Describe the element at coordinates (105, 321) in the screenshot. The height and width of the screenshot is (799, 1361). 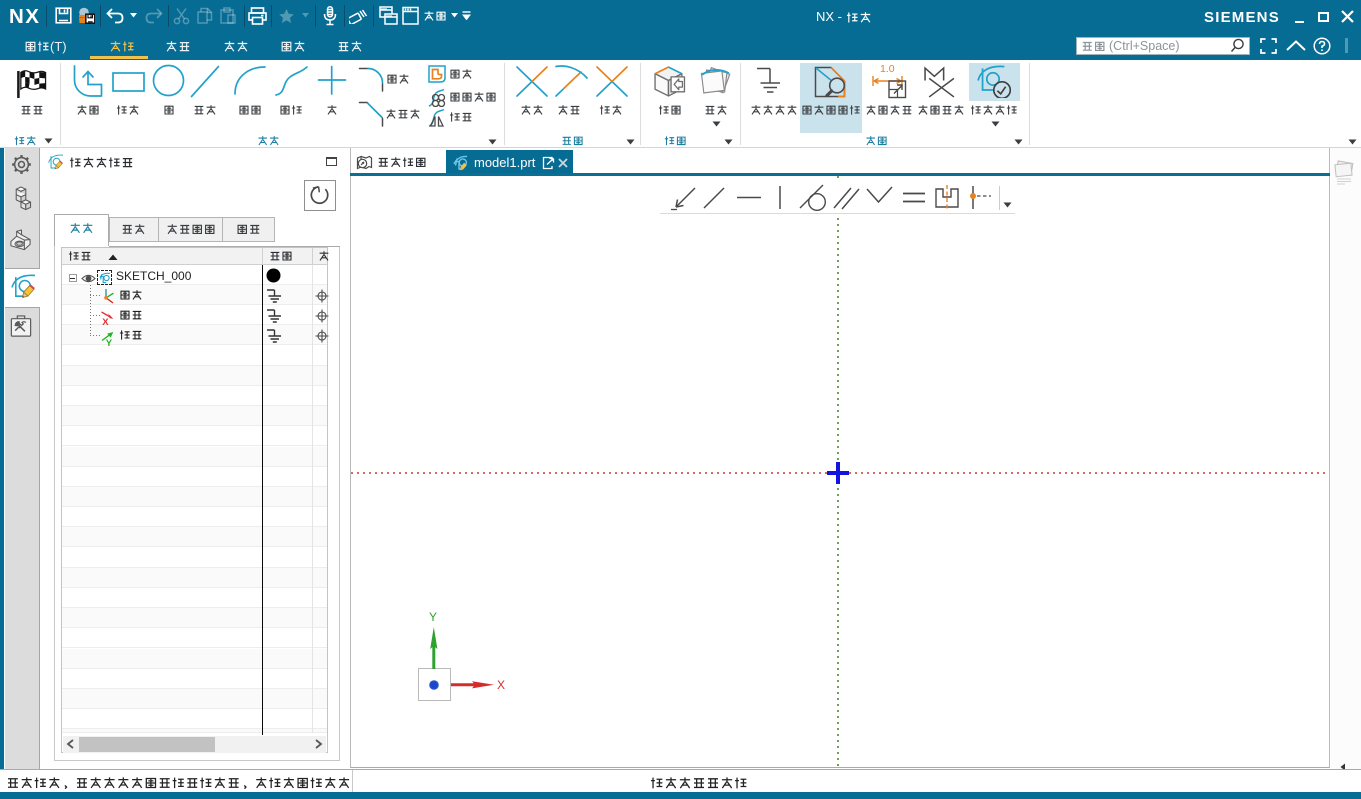
I see `svg-text: X` at that location.